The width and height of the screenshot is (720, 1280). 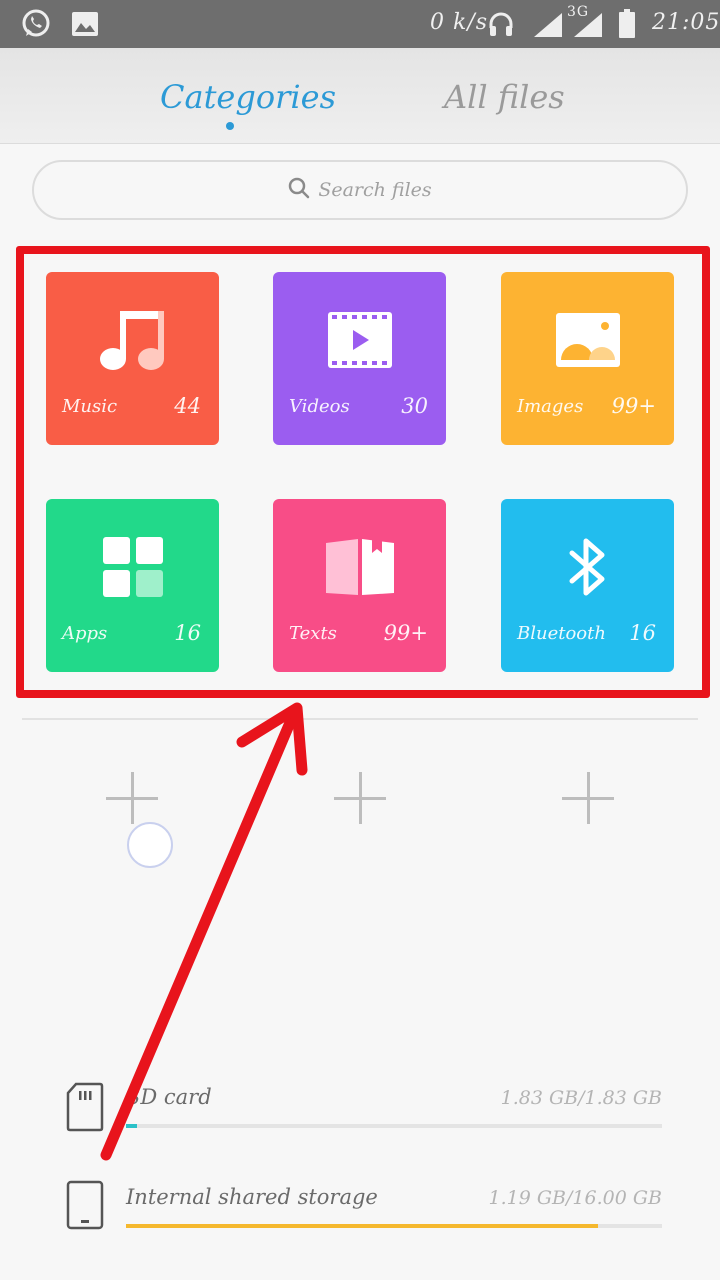 What do you see at coordinates (394, 1126) in the screenshot?
I see `storage-bar-sd-card` at bounding box center [394, 1126].